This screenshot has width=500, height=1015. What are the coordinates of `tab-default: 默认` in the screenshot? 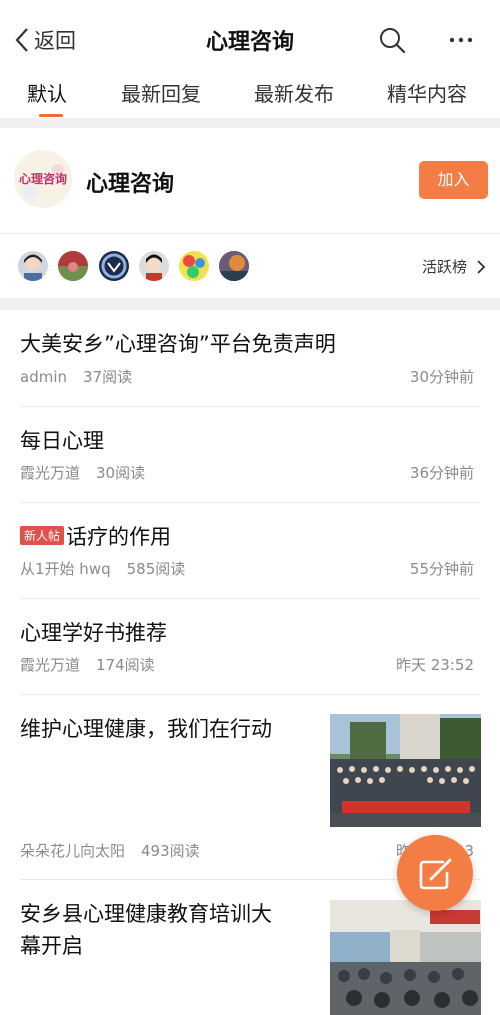 It's located at (47, 92).